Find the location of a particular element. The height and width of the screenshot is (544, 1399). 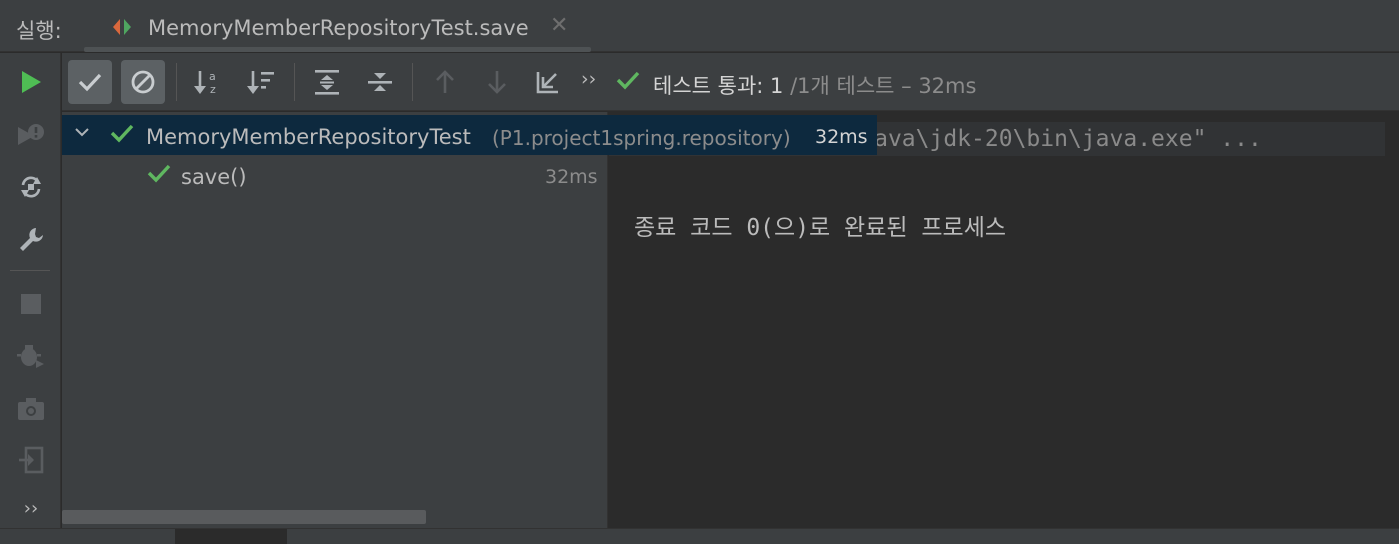

test-class-duration: 32ms is located at coordinates (841, 137).